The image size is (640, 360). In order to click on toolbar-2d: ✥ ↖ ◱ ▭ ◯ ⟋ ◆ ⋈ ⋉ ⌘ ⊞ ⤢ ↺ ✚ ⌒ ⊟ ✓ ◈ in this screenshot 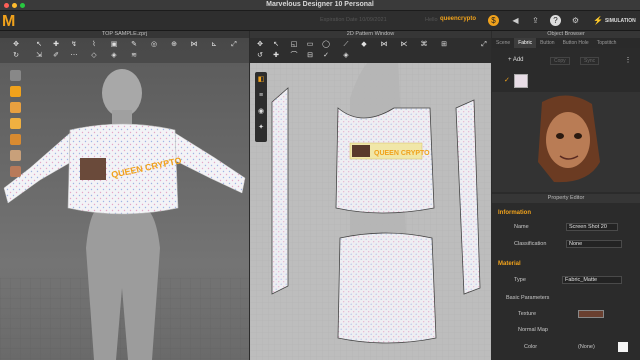, I will do `click(370, 50)`.